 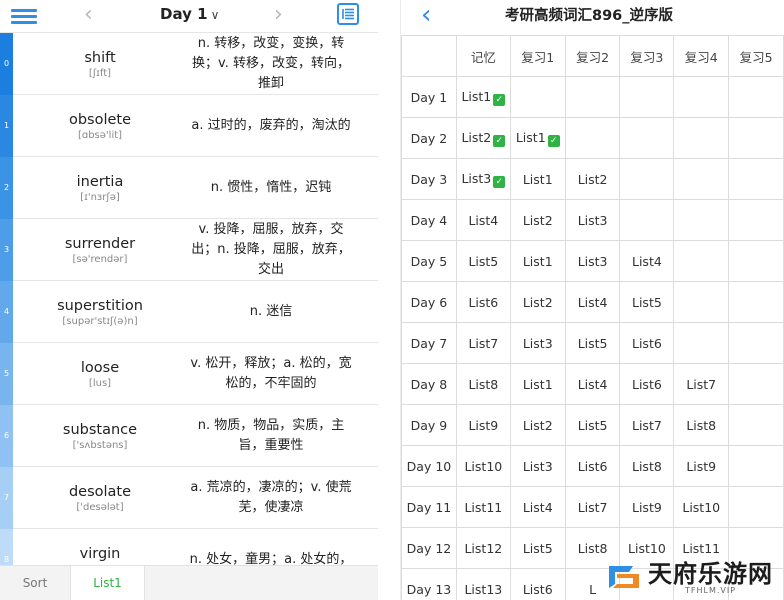 What do you see at coordinates (271, 374) in the screenshot?
I see `word-definition: v. 松开，释放；a. 松的，宽松的，不牢固的` at bounding box center [271, 374].